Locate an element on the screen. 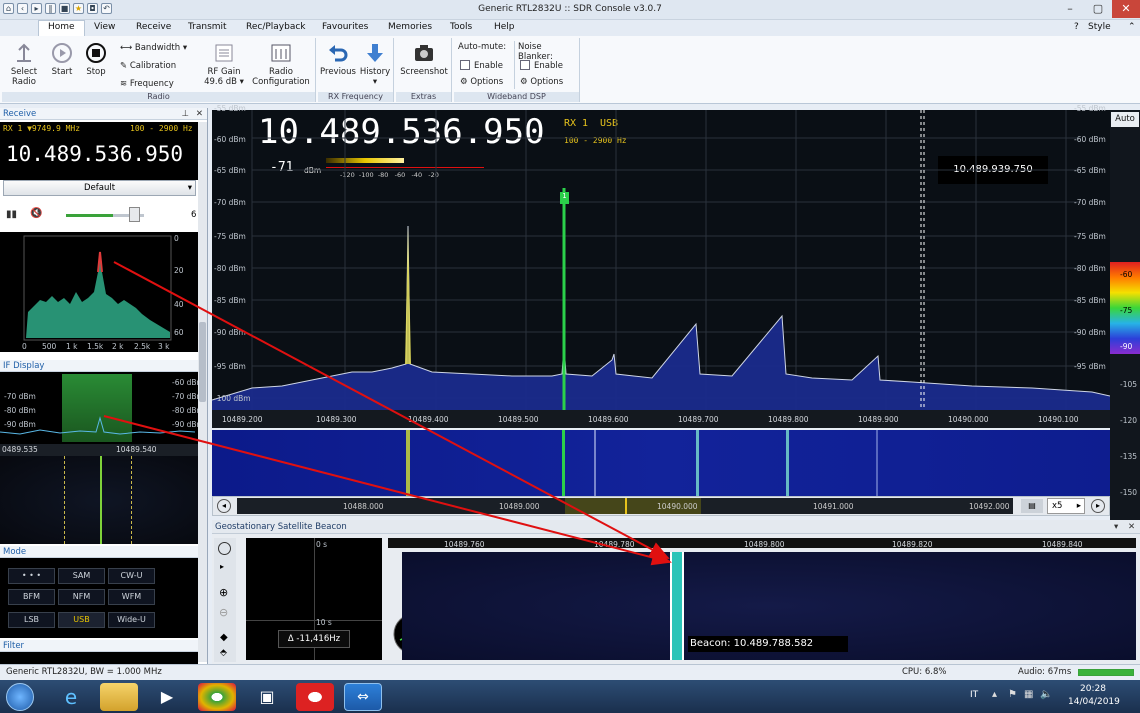 This screenshot has width=1140, height=713. previous-button: Previous is located at coordinates (338, 59).